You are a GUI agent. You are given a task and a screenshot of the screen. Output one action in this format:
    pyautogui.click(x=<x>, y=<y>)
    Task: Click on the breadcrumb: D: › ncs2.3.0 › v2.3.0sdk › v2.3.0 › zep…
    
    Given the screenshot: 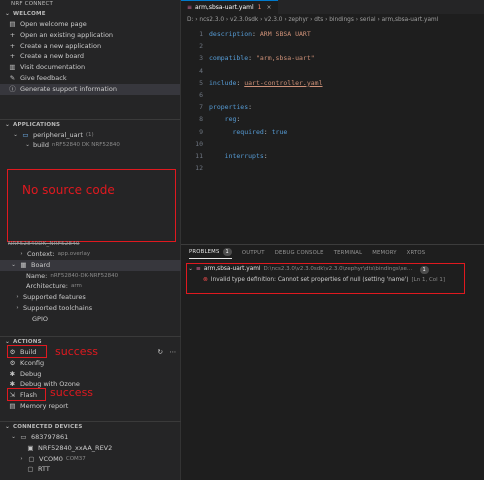 What is the action you would take?
    pyautogui.click(x=332, y=20)
    